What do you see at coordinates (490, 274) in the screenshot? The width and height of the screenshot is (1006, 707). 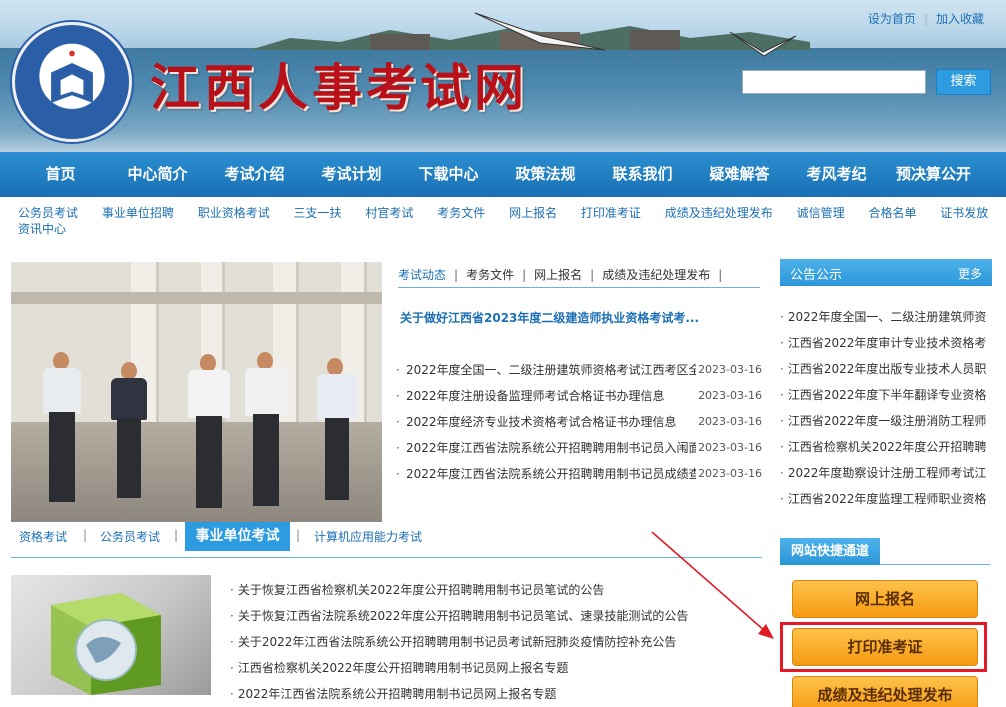 I see `tab-exam-docs: 考务文件` at bounding box center [490, 274].